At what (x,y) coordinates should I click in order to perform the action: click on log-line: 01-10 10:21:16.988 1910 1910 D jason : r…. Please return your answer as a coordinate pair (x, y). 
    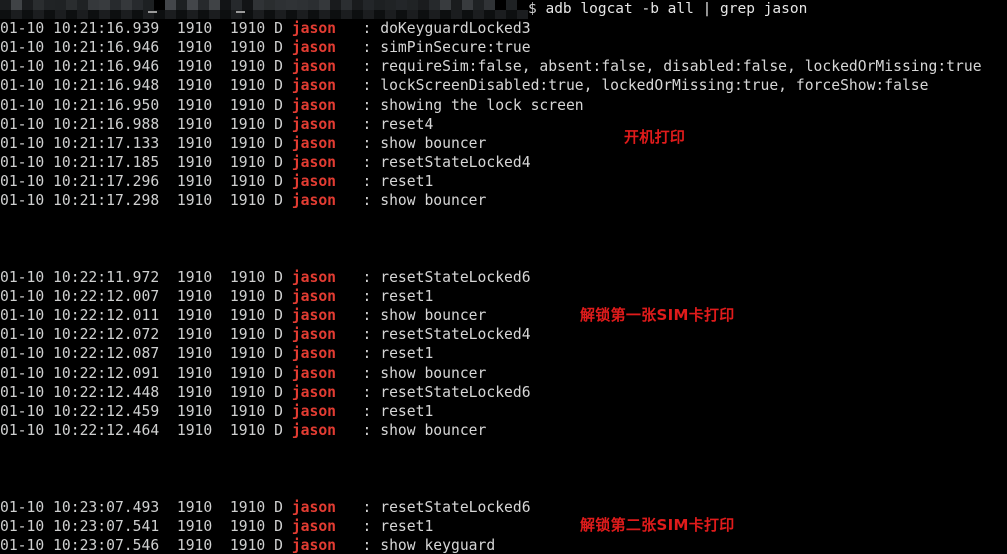
    Looking at the image, I should click on (503, 124).